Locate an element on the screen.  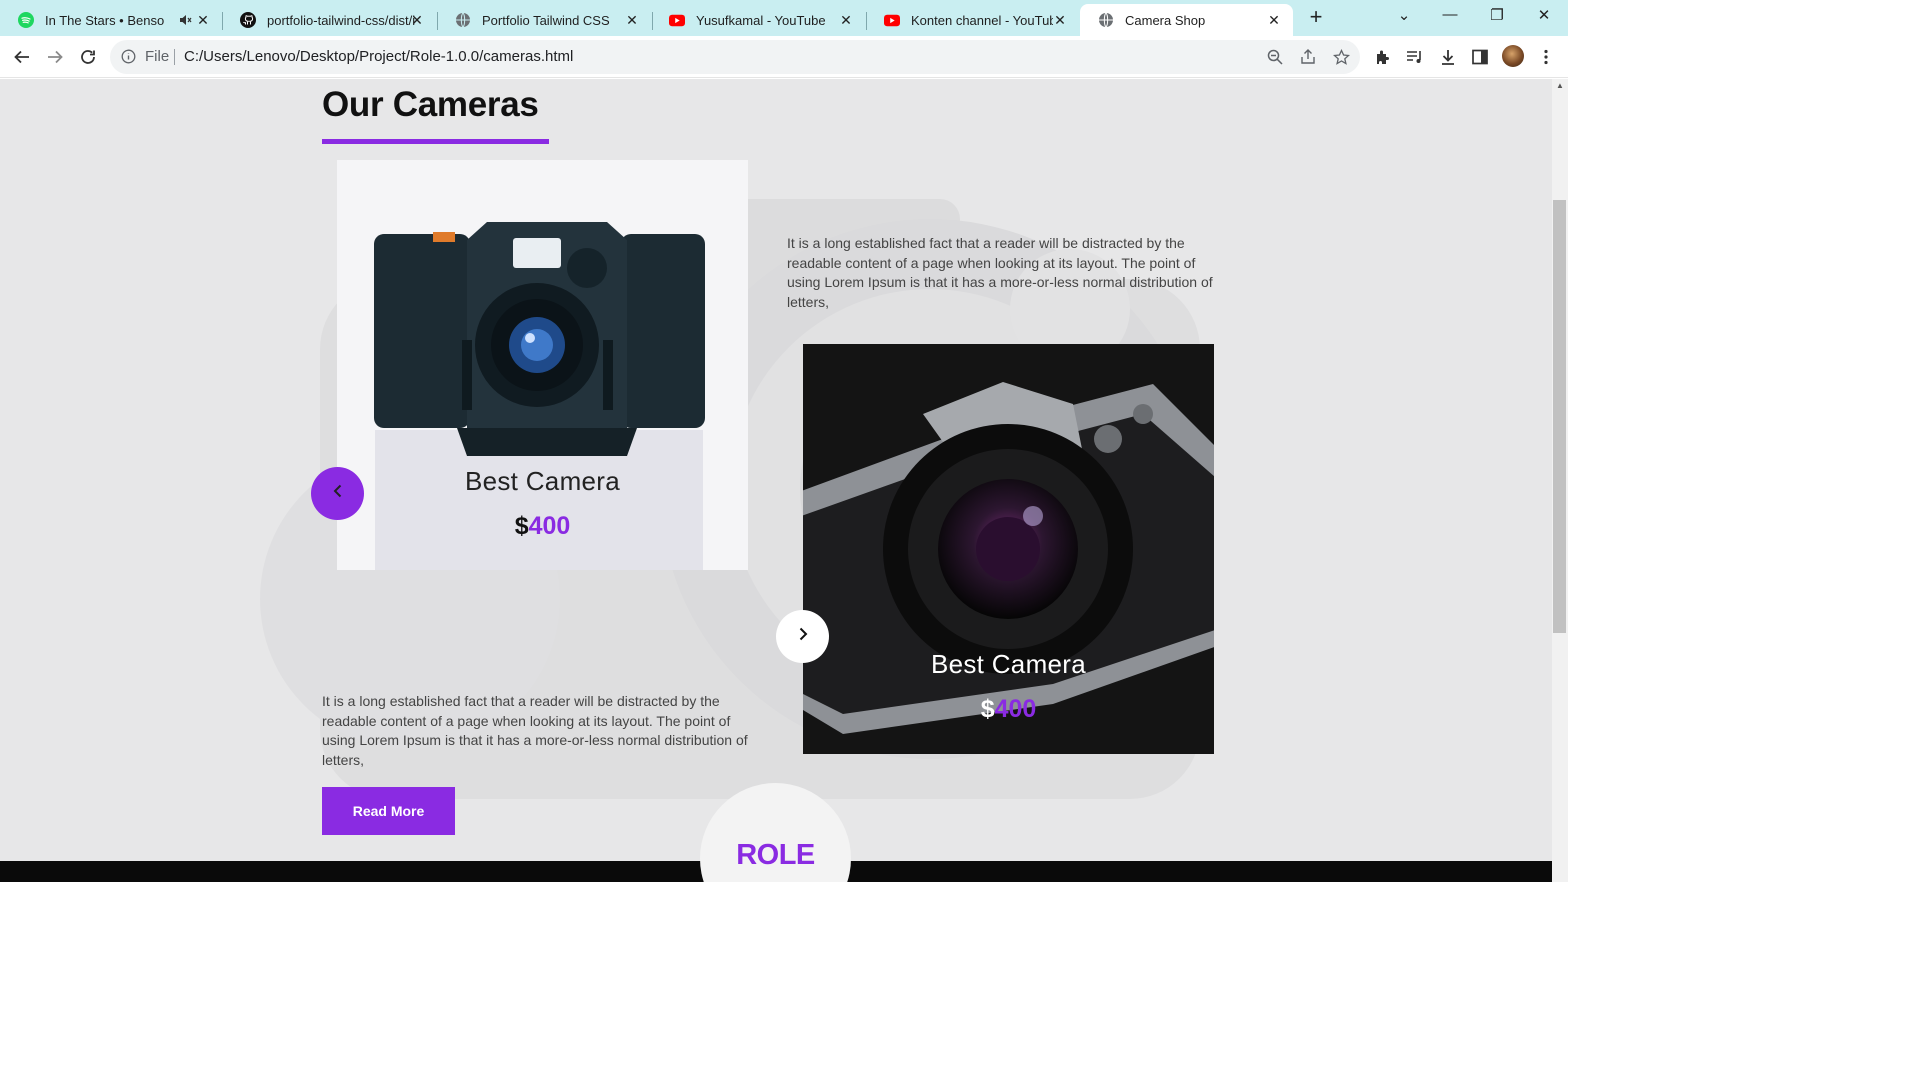
reload-icon is located at coordinates (88, 57).